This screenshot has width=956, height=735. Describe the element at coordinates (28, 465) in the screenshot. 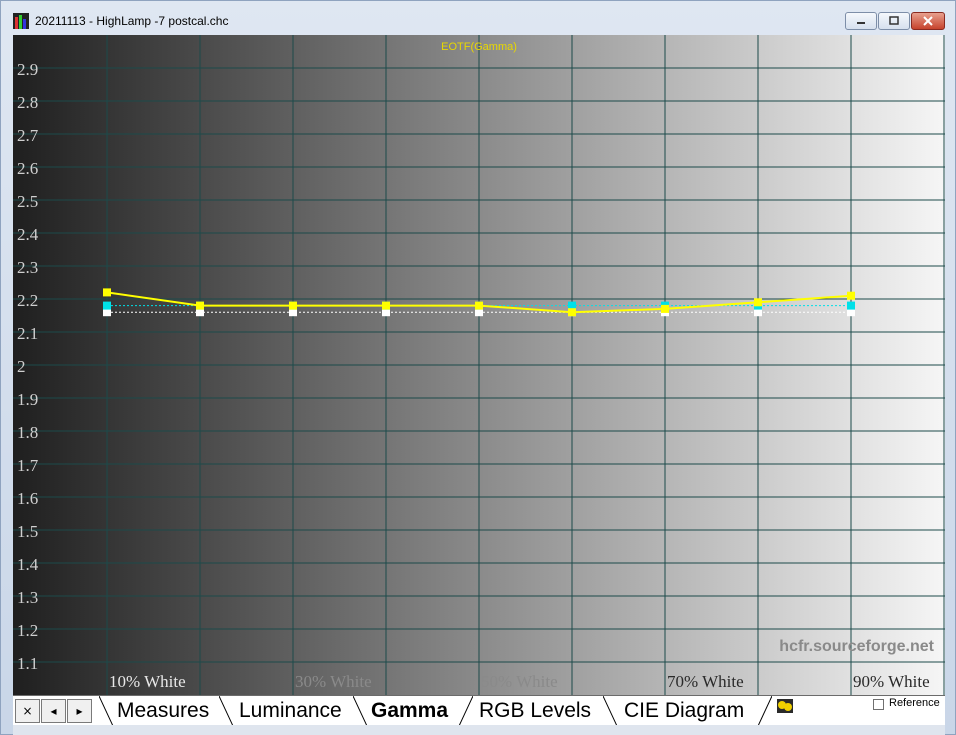

I see `y-tick-label: 1.7` at that location.